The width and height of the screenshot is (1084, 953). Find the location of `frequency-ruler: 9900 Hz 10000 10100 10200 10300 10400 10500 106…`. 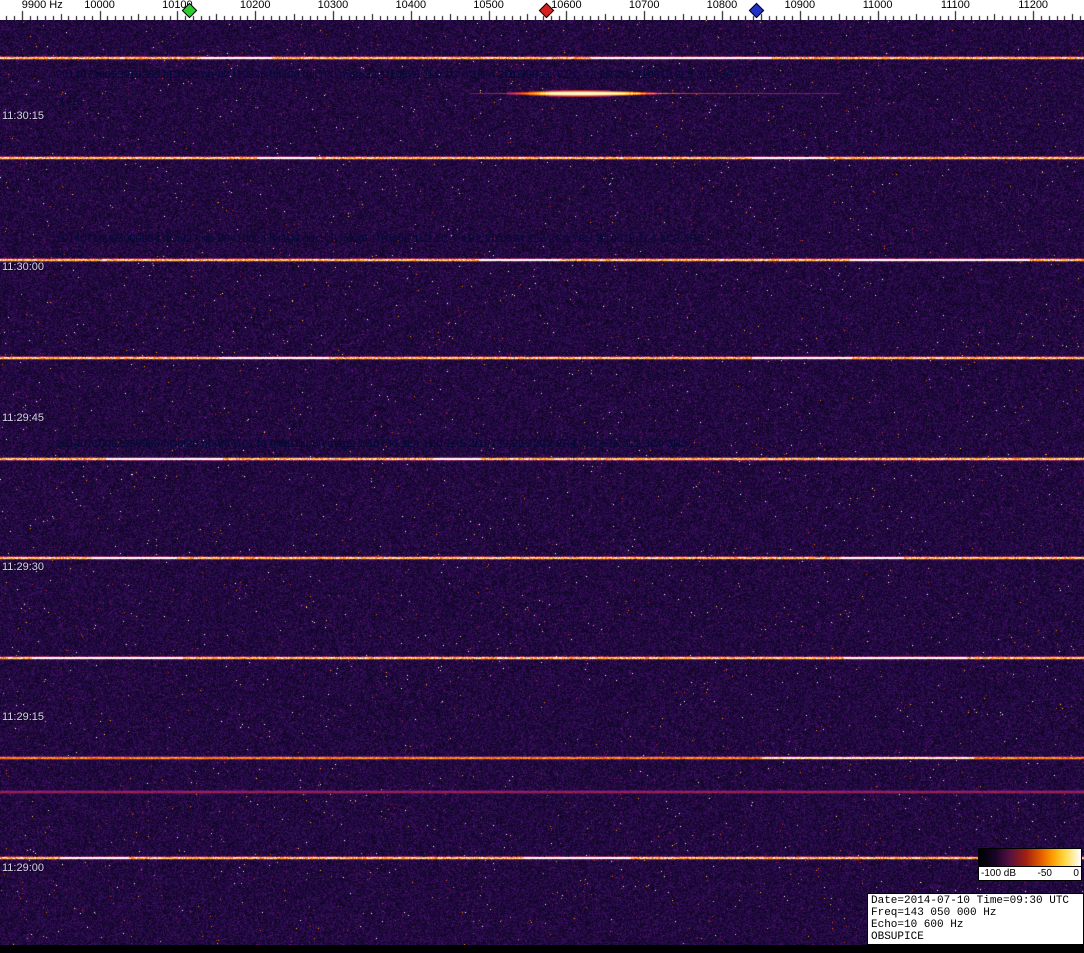

frequency-ruler: 9900 Hz 10000 10100 10200 10300 10400 10500 106… is located at coordinates (542, 10).